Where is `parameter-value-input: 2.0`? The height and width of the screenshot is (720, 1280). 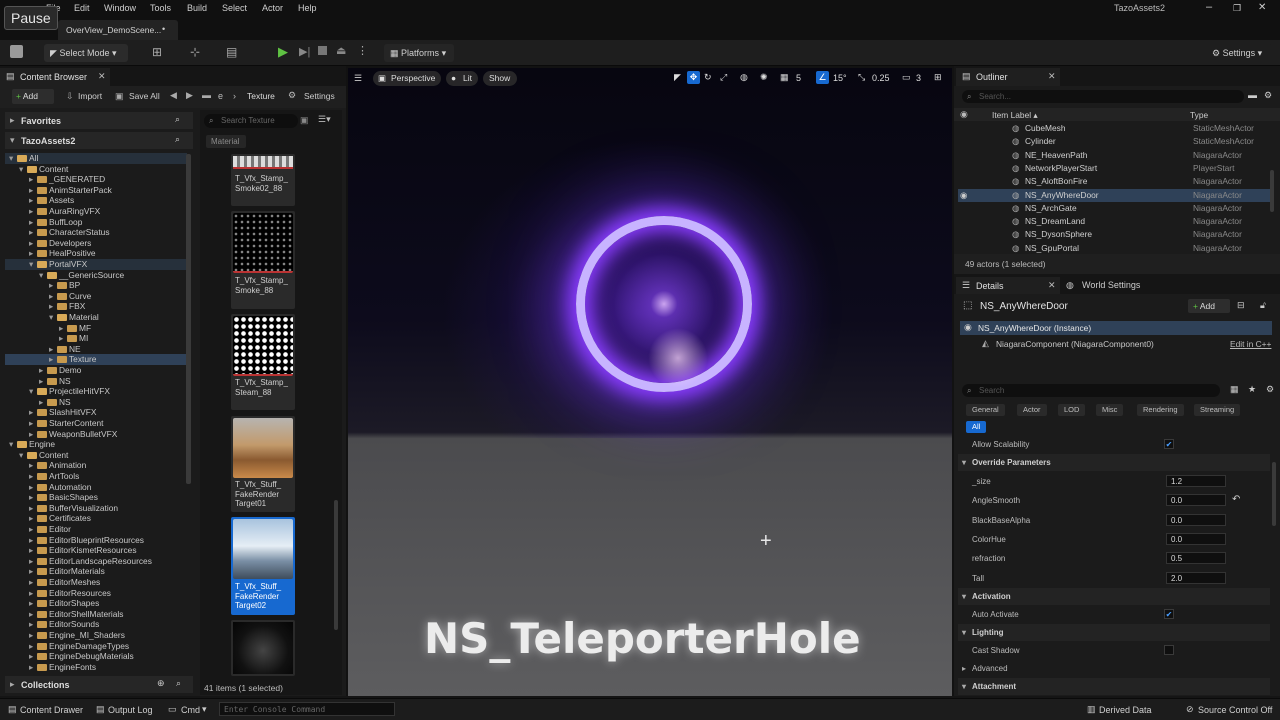 parameter-value-input: 2.0 is located at coordinates (1196, 577).